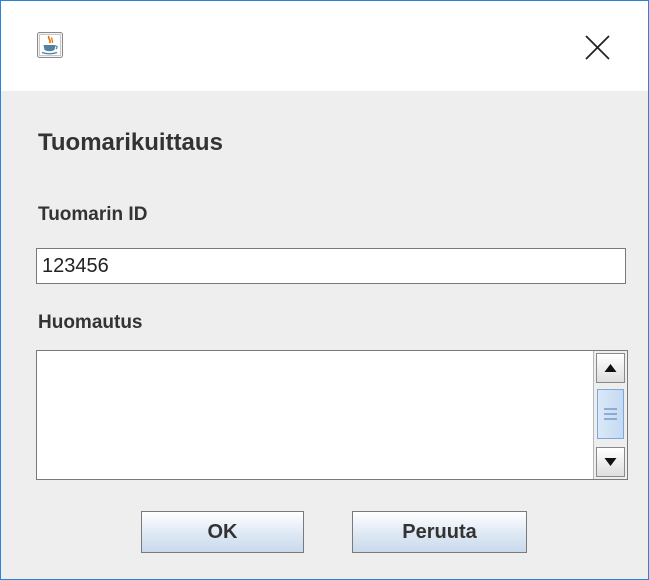 This screenshot has height=580, width=649. Describe the element at coordinates (439, 532) in the screenshot. I see `cancel-button: Peruuta` at that location.